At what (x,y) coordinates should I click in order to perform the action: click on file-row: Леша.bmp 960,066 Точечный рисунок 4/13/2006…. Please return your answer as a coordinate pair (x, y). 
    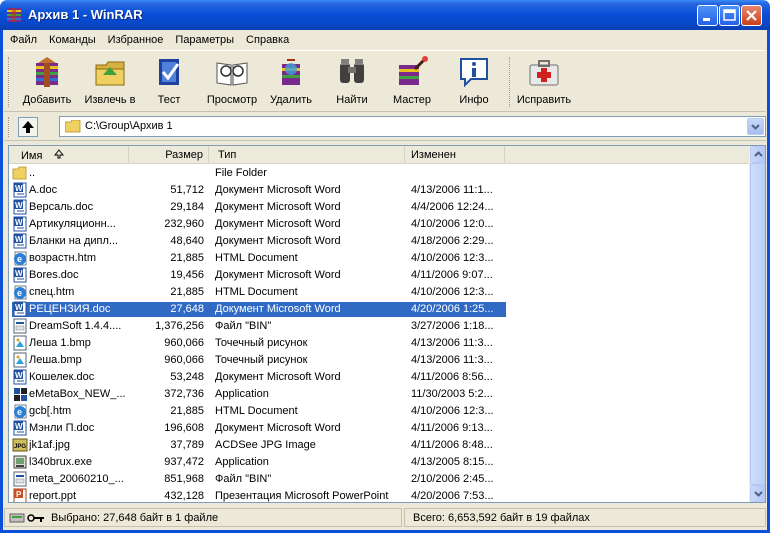
    Looking at the image, I should click on (379, 360).